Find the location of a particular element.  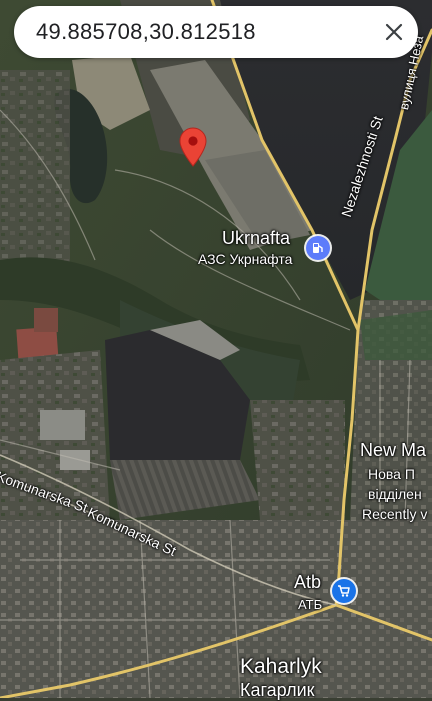

place-label-kaharlyk: Kaharlyk is located at coordinates (281, 666).